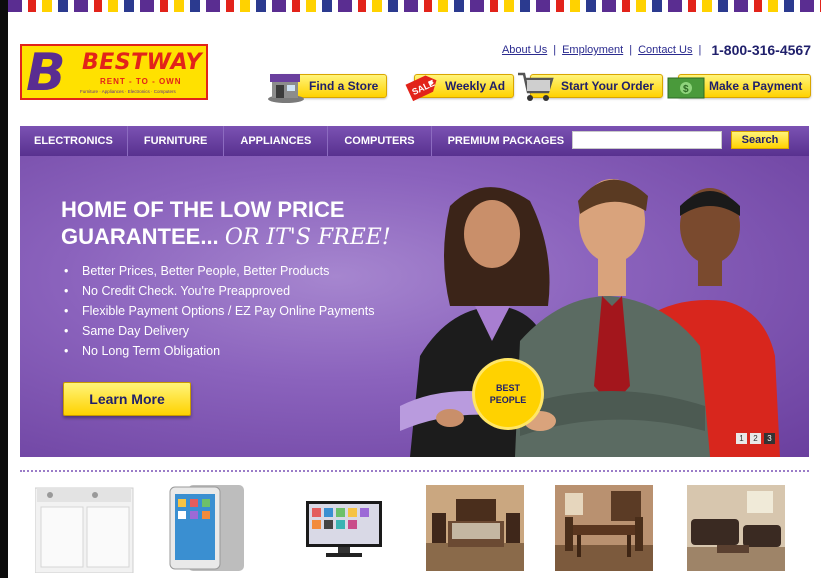 This screenshot has width=821, height=578. What do you see at coordinates (286, 88) in the screenshot?
I see `store-icon` at bounding box center [286, 88].